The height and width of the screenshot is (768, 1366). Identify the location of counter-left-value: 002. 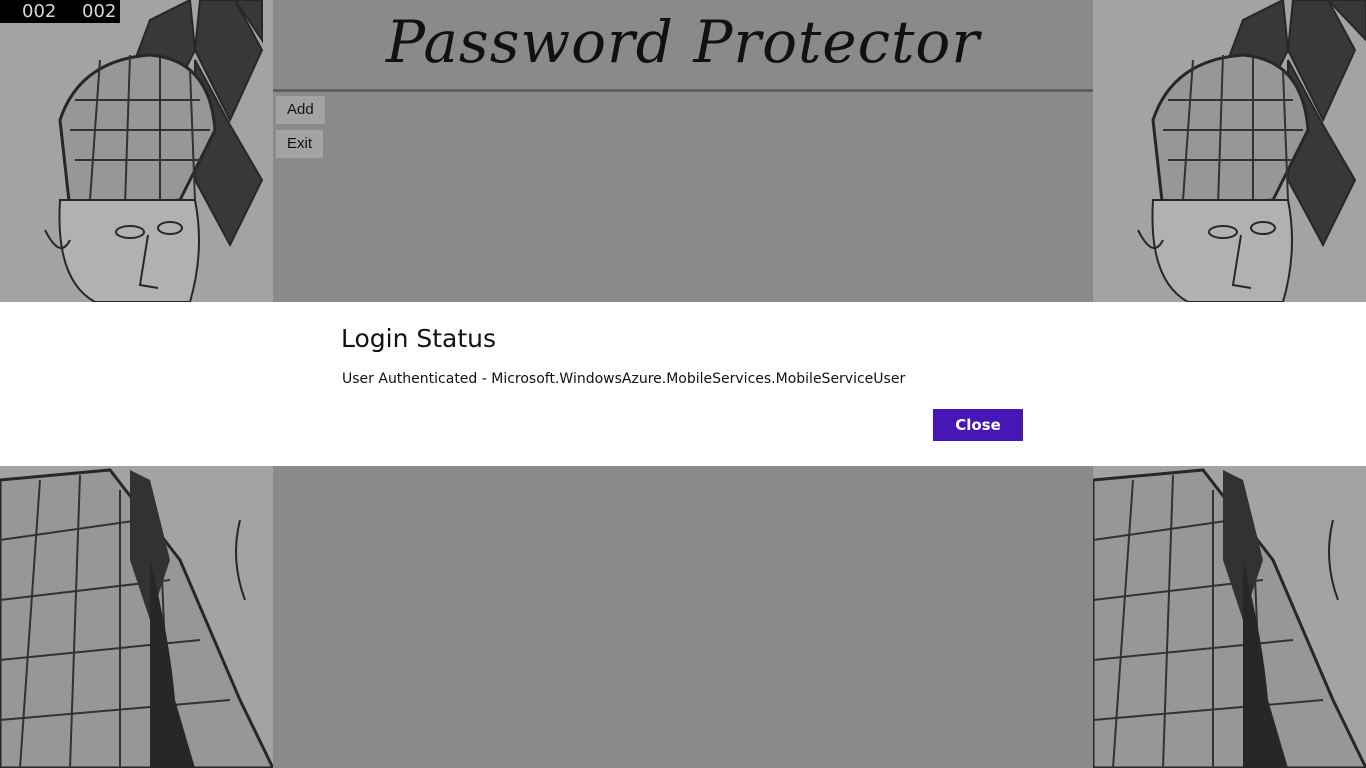
(39, 11).